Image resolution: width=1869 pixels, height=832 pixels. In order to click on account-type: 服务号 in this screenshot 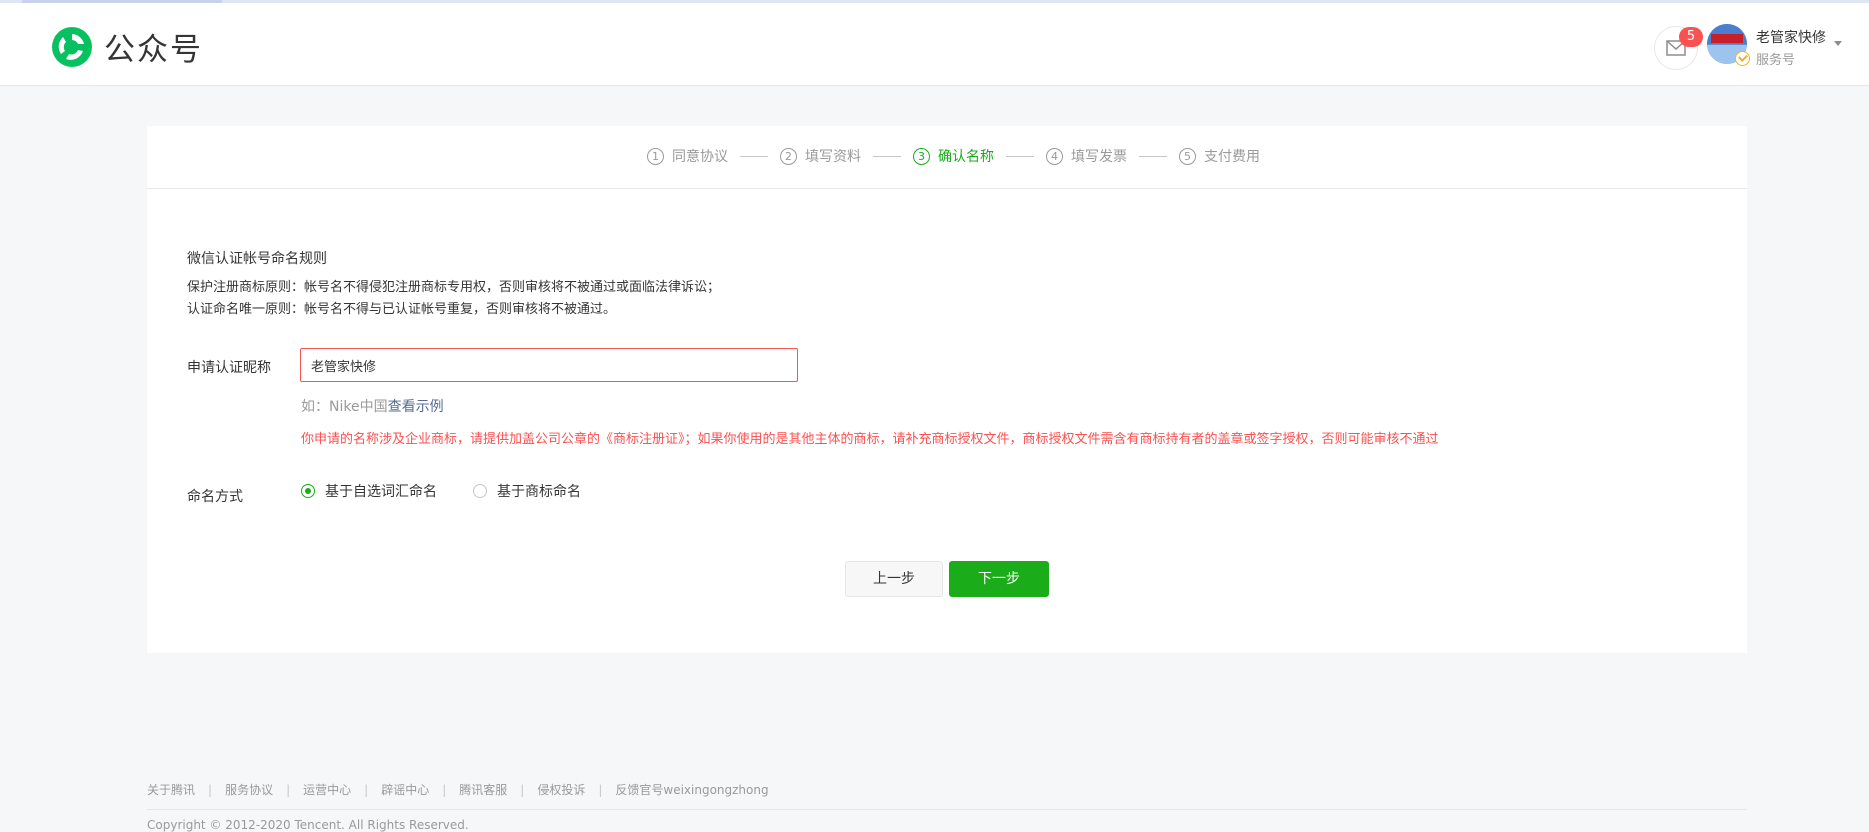, I will do `click(1776, 60)`.